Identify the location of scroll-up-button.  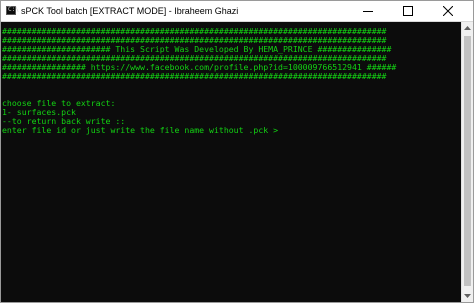
(467, 28).